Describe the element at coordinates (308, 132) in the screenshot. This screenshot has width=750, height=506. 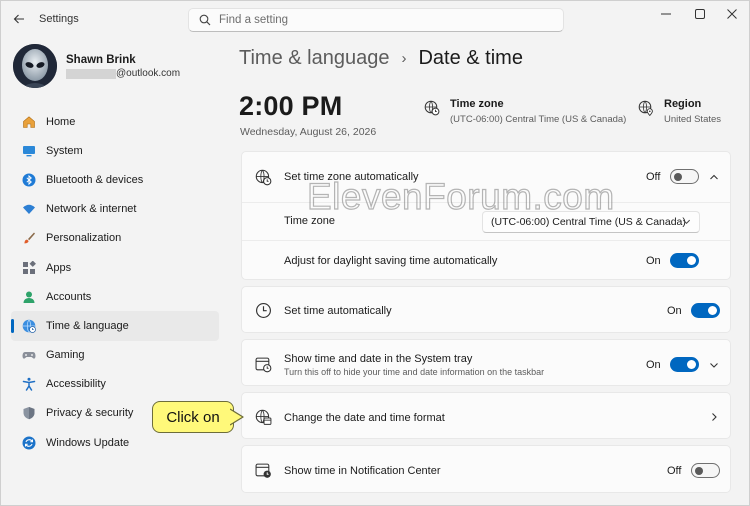
I see `current-date: Wednesday, August 26, 2026` at that location.